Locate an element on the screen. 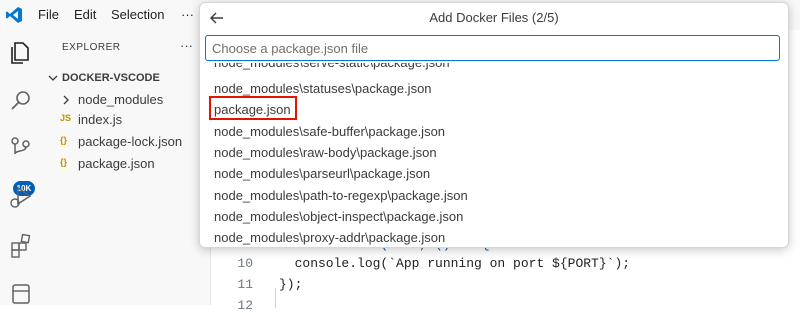 This screenshot has height=313, width=800. menu-selection: Selection is located at coordinates (137, 15).